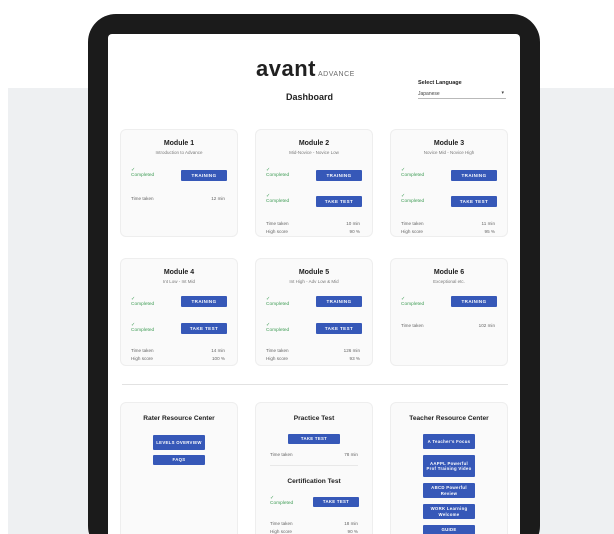 This screenshot has width=614, height=534. Describe the element at coordinates (314, 439) in the screenshot. I see `practice-take-test-button: TAKE TEST` at that location.